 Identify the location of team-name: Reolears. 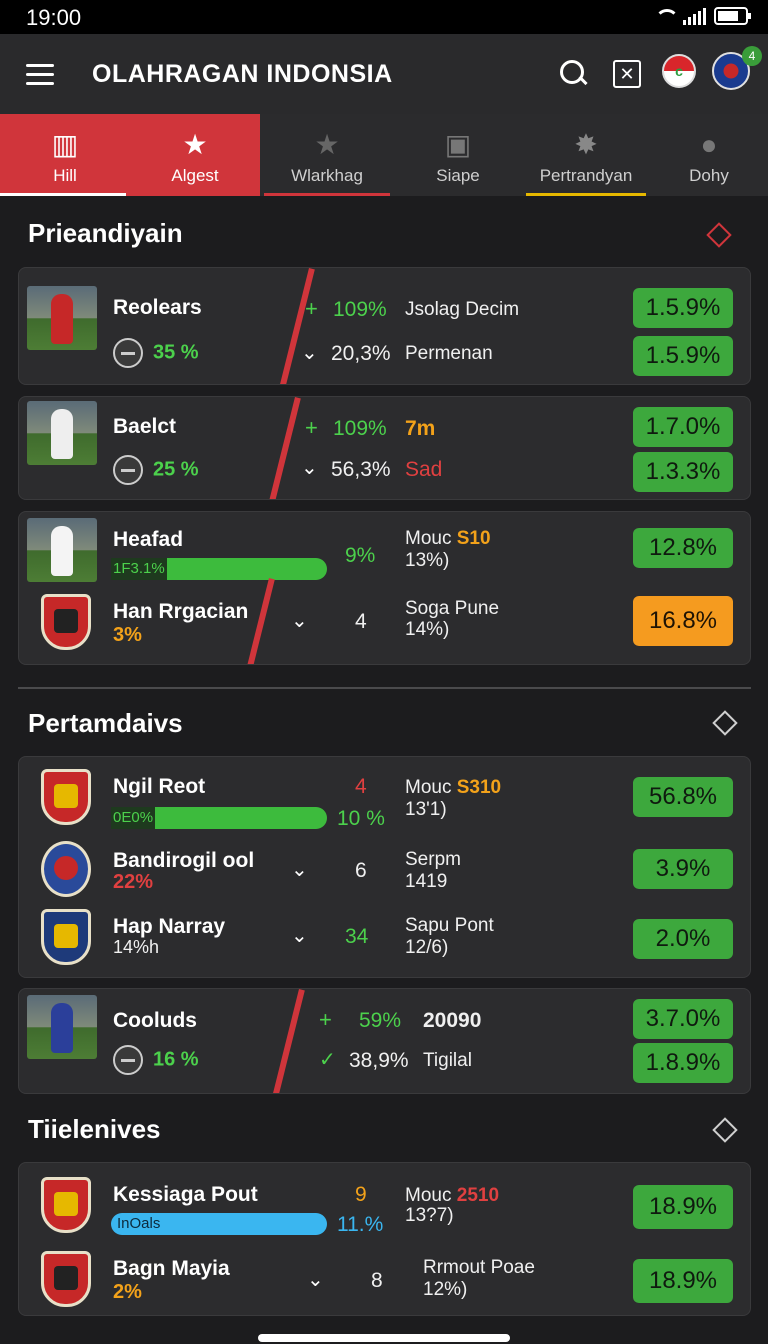
(157, 307).